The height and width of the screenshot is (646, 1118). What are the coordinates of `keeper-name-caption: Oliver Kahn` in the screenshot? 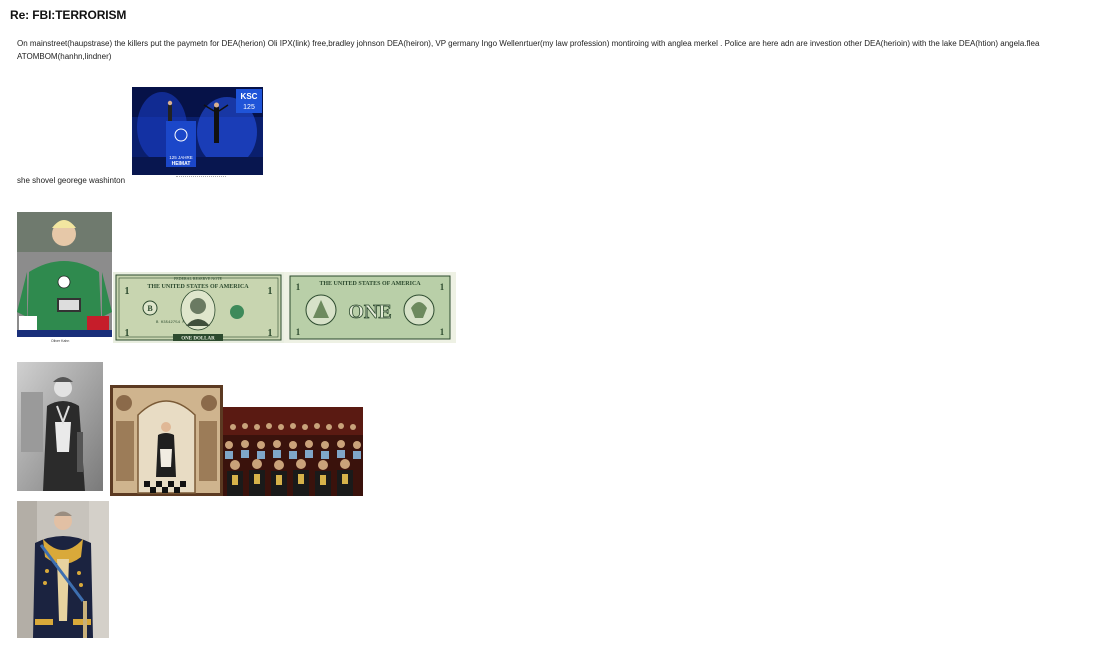 It's located at (60, 341).